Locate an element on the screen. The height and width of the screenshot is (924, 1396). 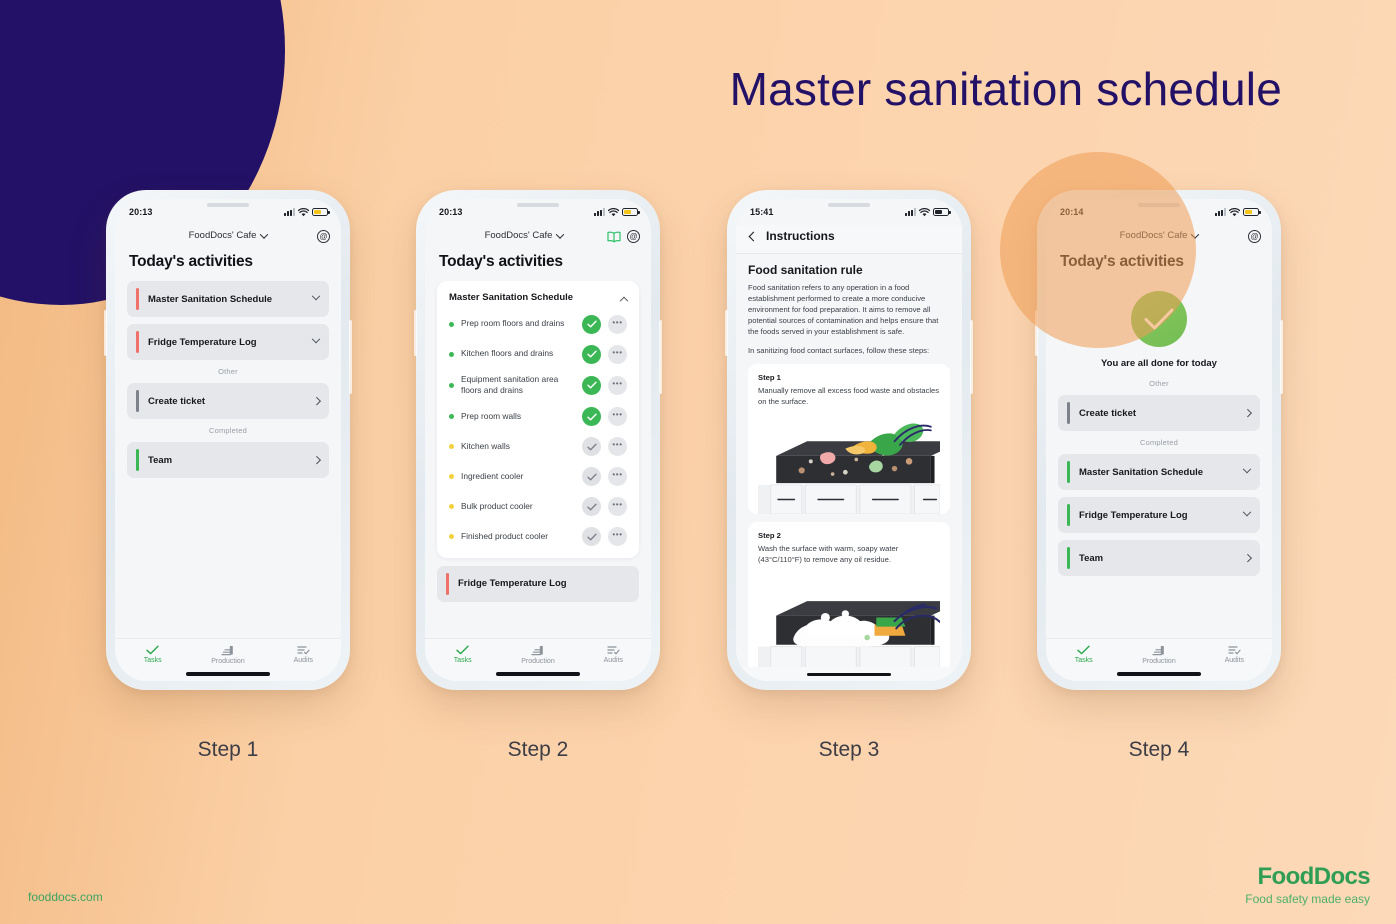
all-done-block: You are all done for today is located at coordinates (1159, 328).